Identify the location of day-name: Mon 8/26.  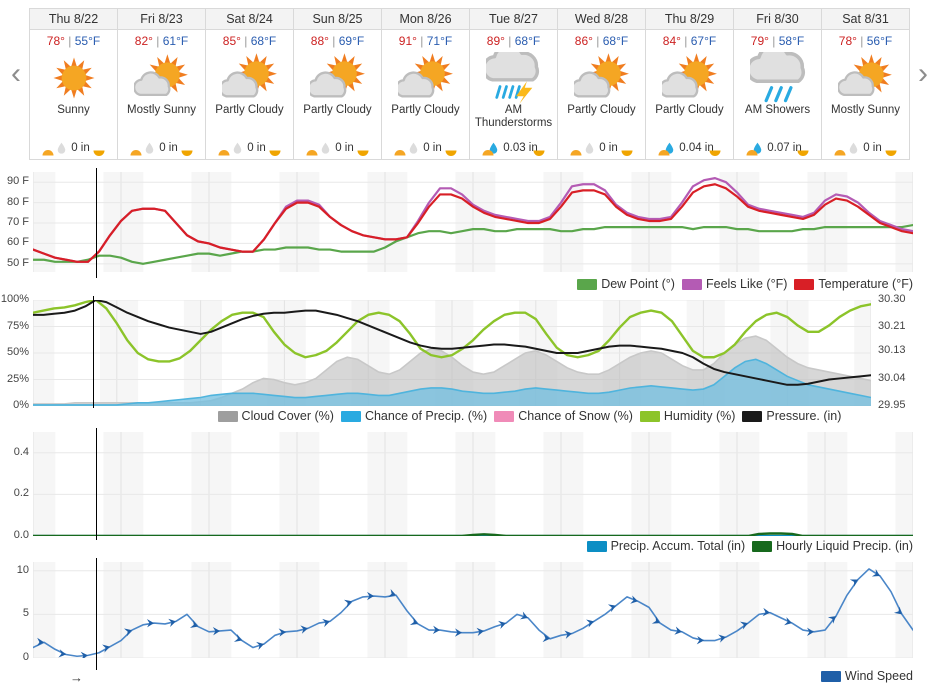
(425, 19).